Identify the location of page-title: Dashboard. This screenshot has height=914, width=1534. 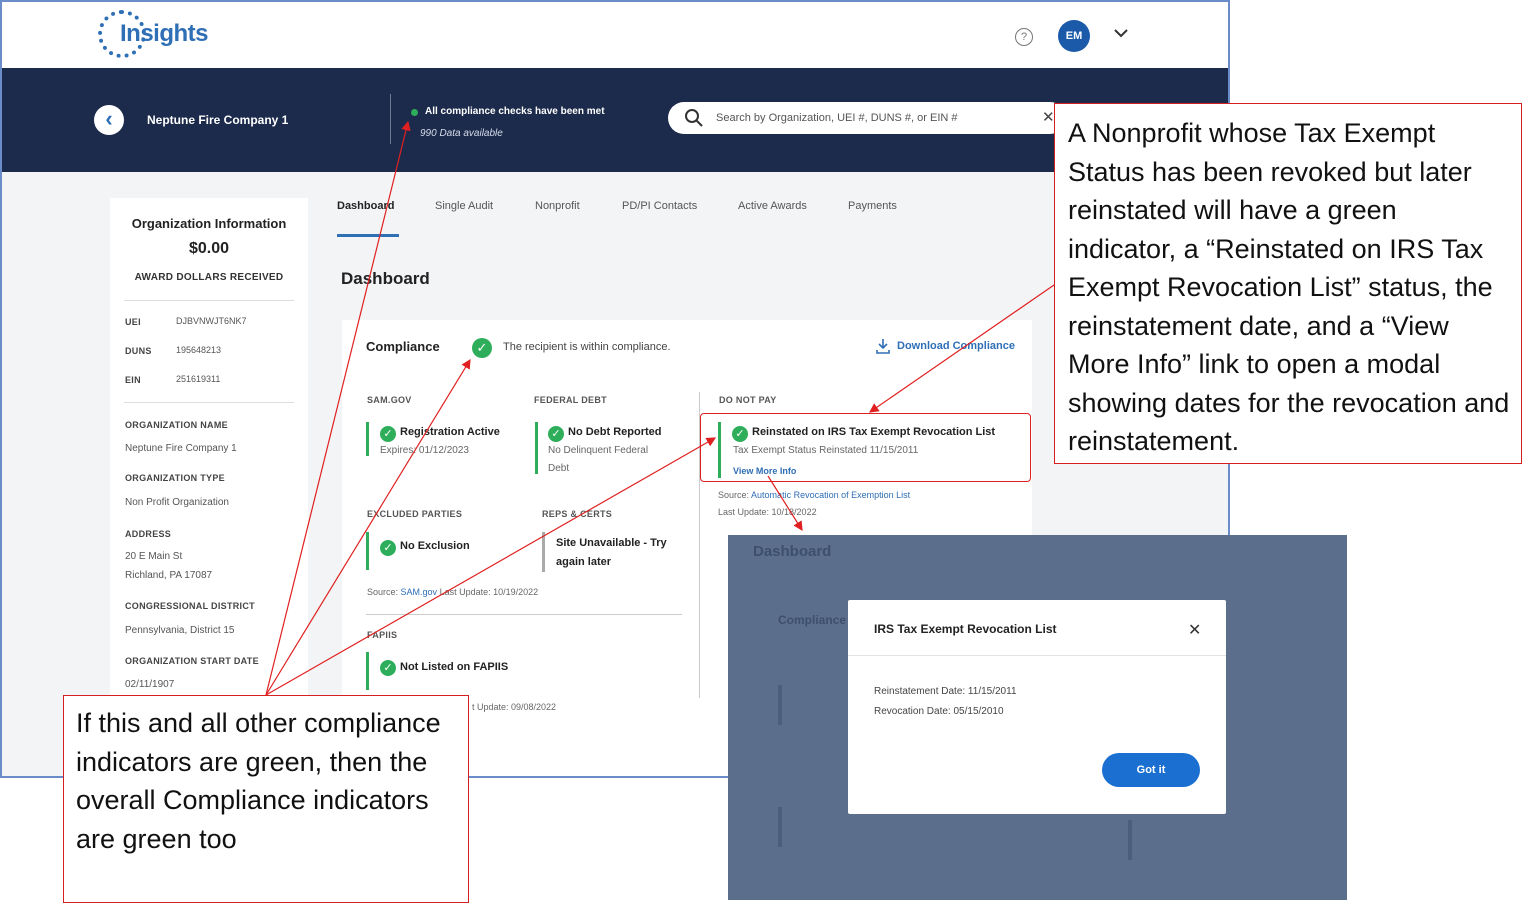
(385, 278).